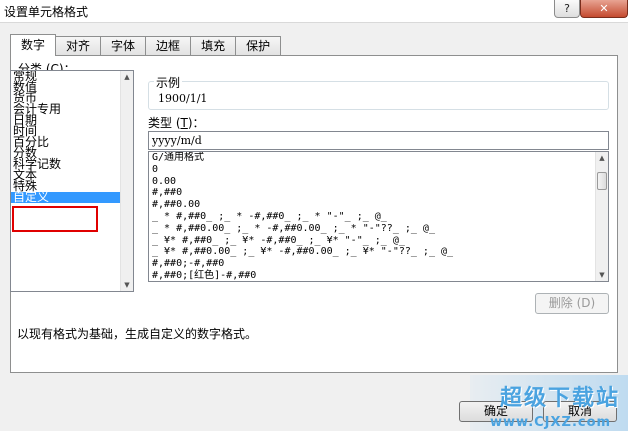  What do you see at coordinates (378, 182) in the screenshot?
I see `format-item: 0.00` at bounding box center [378, 182].